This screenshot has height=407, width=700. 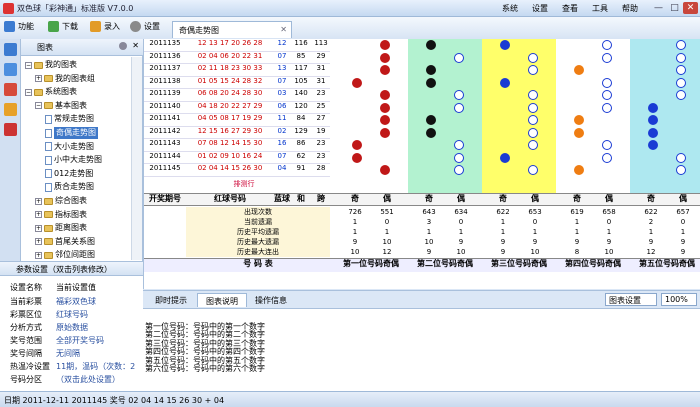 I want to click on settings-button: 设置, so click(x=145, y=26).